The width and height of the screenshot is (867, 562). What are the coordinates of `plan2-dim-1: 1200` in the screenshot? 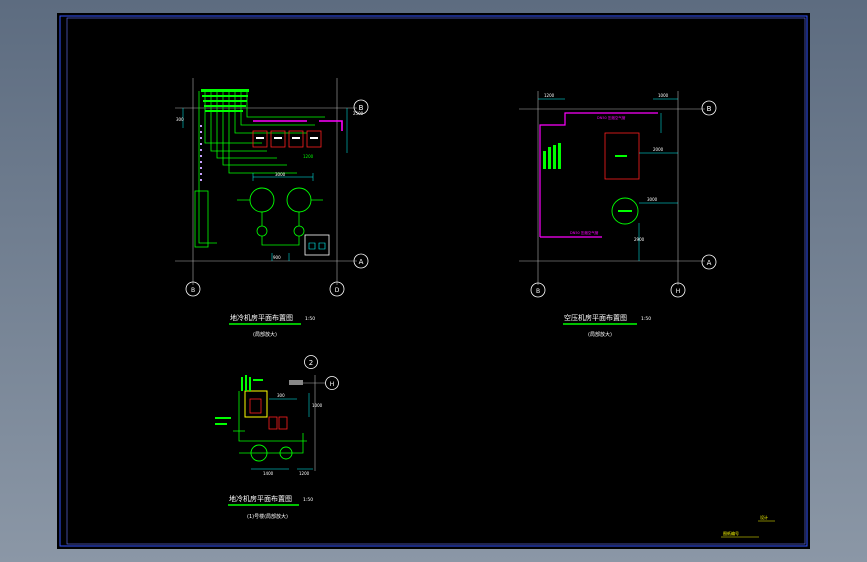 It's located at (549, 95).